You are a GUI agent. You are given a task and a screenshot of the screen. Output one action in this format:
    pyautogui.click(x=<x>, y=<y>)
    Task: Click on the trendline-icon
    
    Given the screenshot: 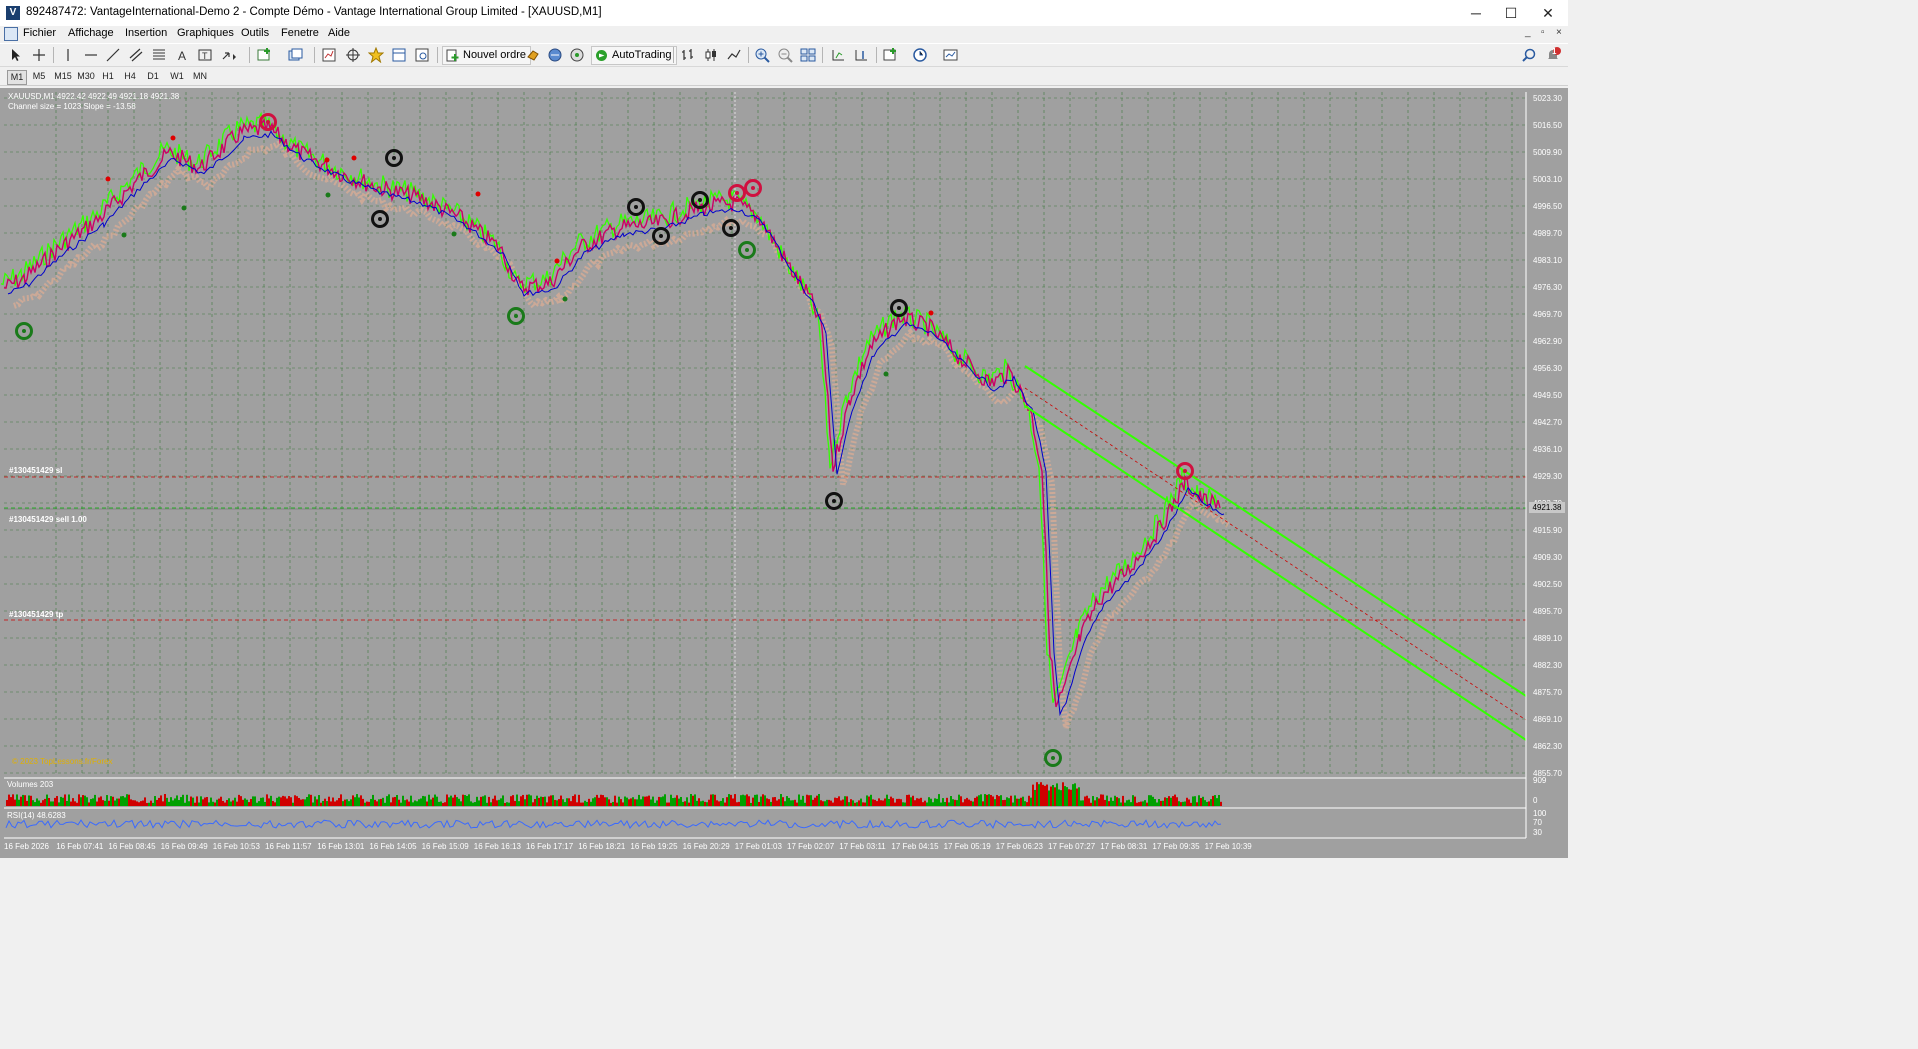 What is the action you would take?
    pyautogui.click(x=113, y=55)
    